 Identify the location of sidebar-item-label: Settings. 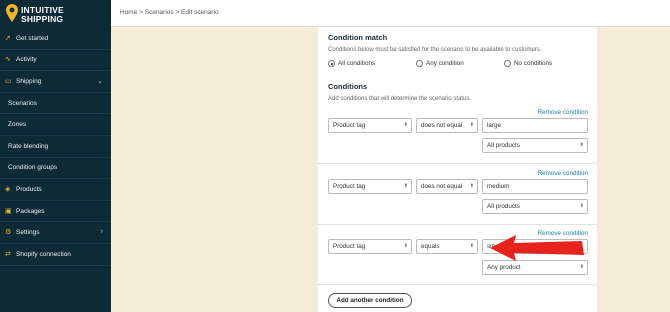
(28, 233).